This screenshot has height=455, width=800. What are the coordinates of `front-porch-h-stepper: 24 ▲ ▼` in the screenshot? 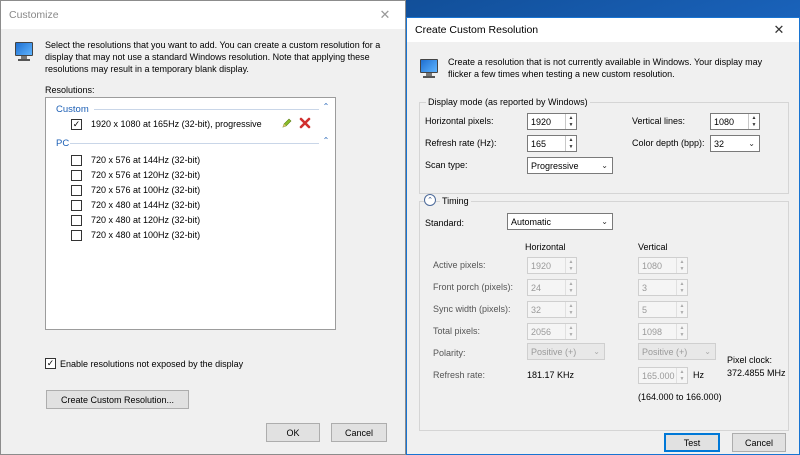 It's located at (552, 287).